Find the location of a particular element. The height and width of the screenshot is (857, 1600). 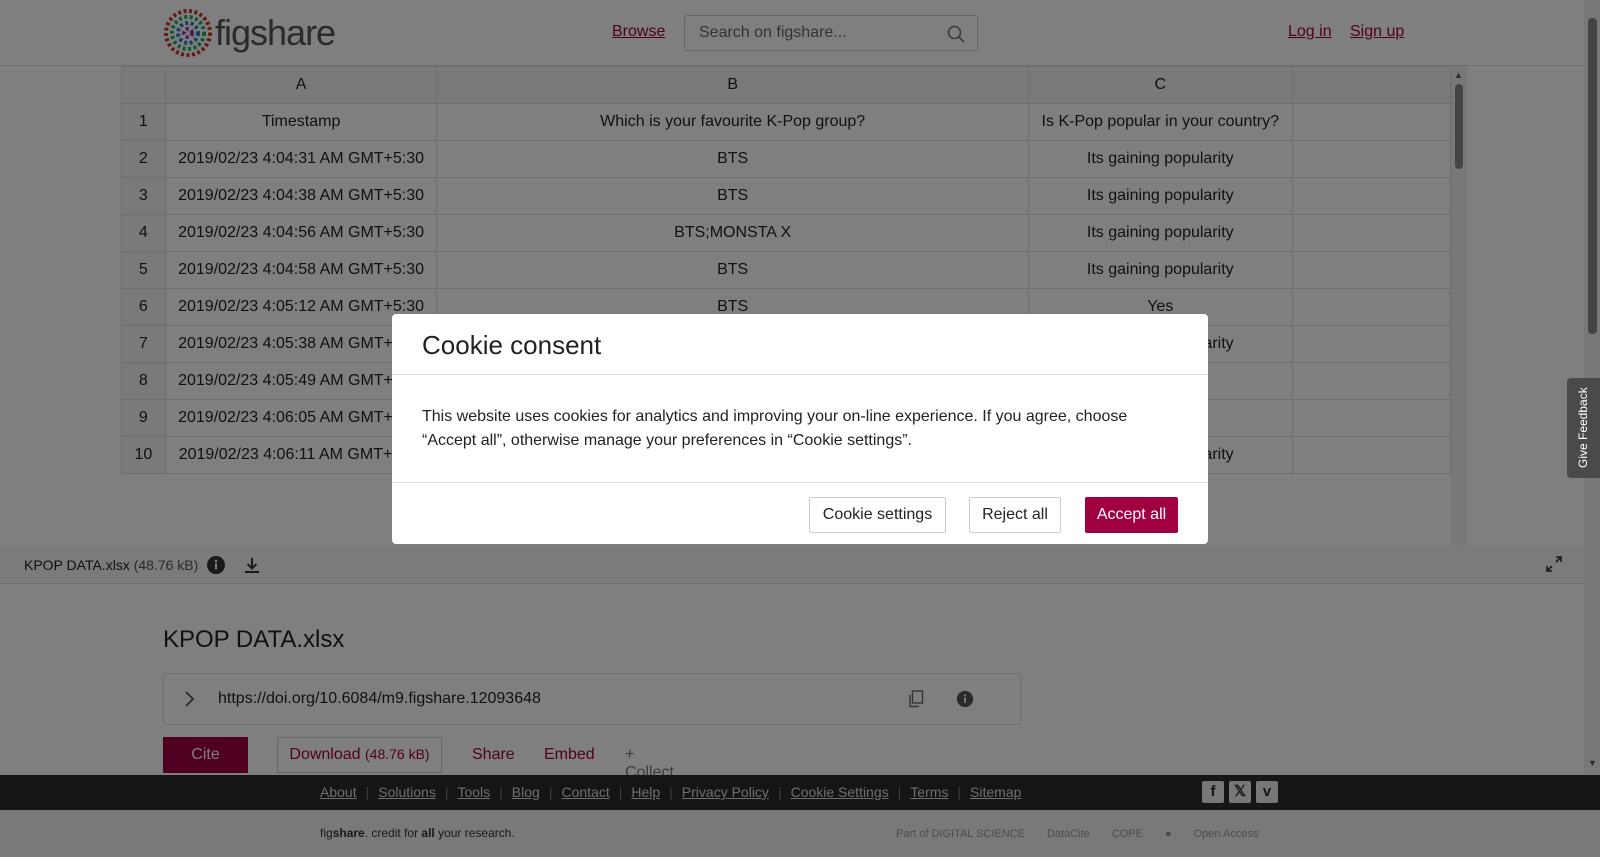

dialog-title: Cookie consent is located at coordinates (512, 345).